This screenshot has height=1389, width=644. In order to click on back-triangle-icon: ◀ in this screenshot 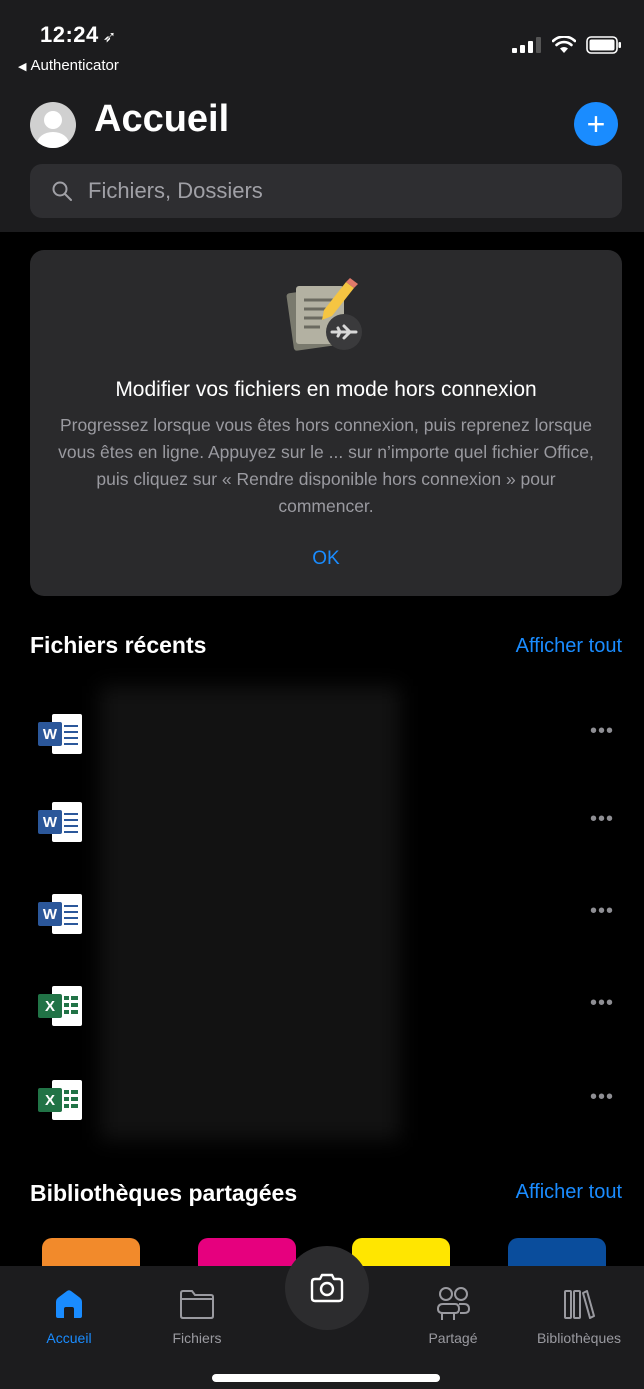, I will do `click(22, 67)`.